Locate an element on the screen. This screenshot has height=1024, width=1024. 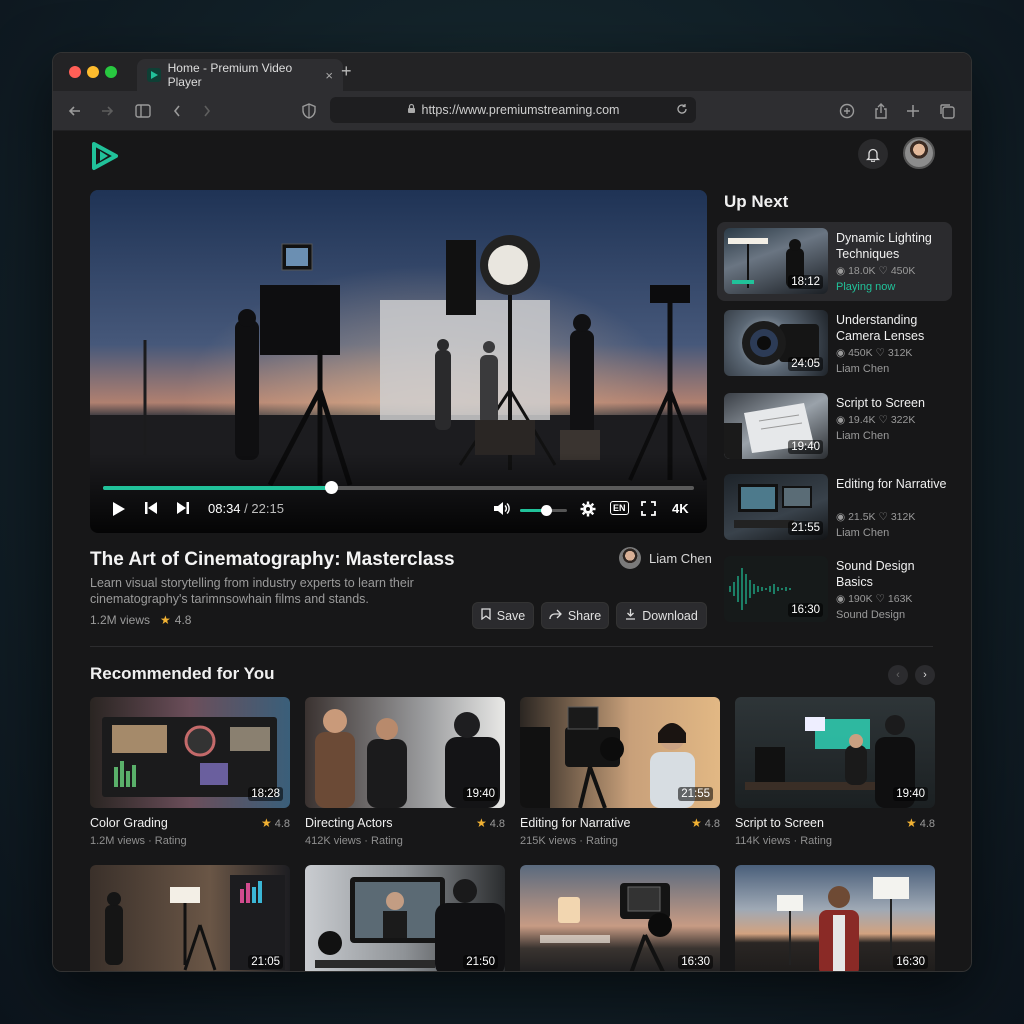
skip-previous-icon is located at coordinates (151, 508).